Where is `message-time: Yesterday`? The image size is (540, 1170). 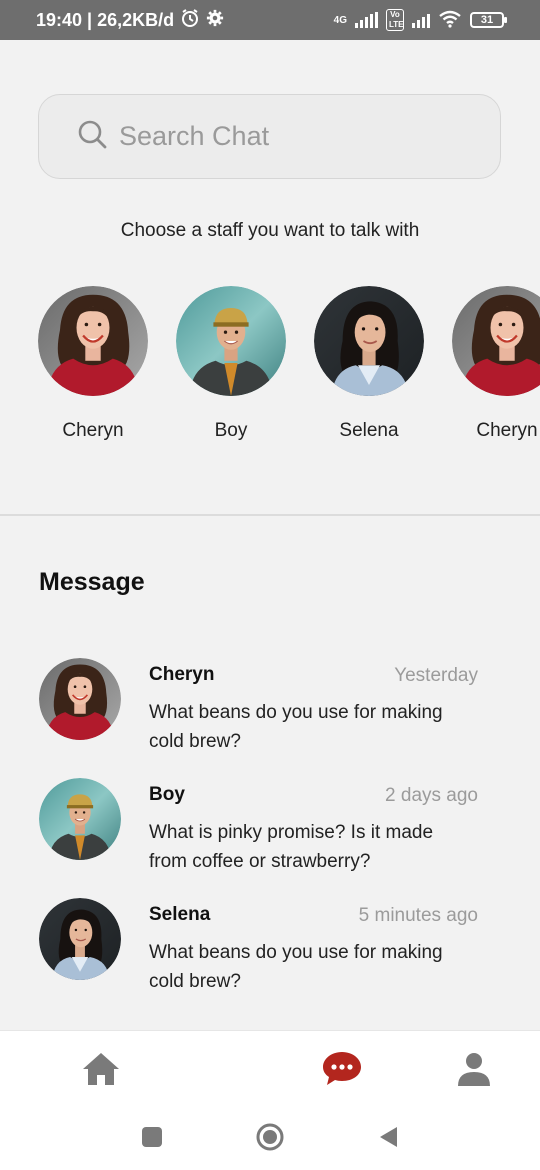
message-time: Yesterday is located at coordinates (436, 675).